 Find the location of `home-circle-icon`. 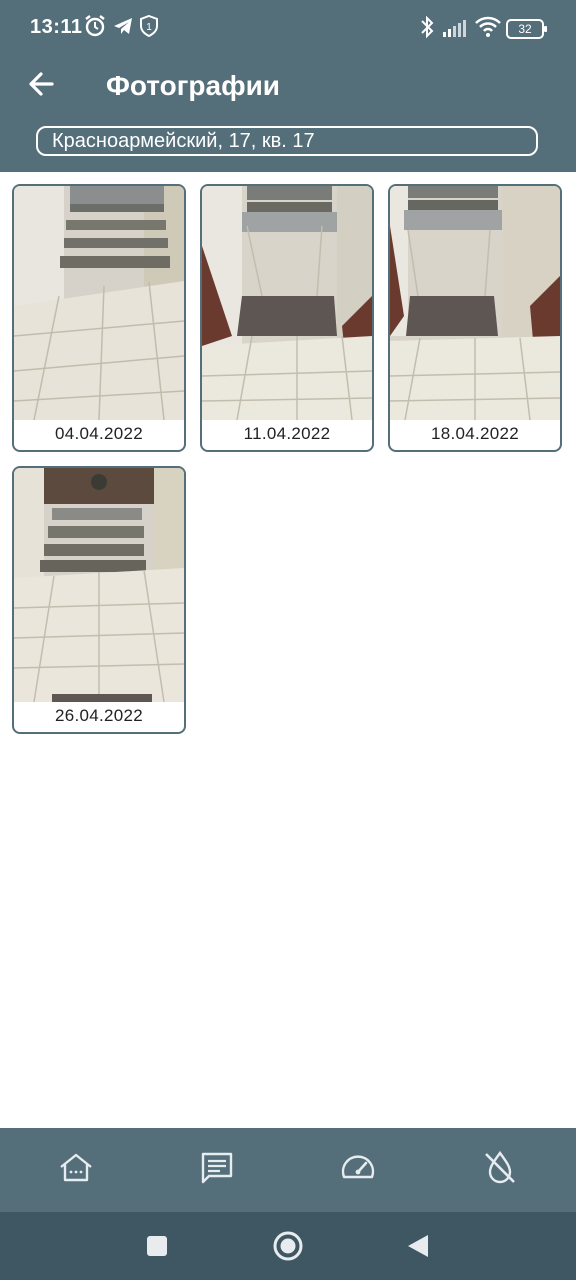

home-circle-icon is located at coordinates (288, 1248).